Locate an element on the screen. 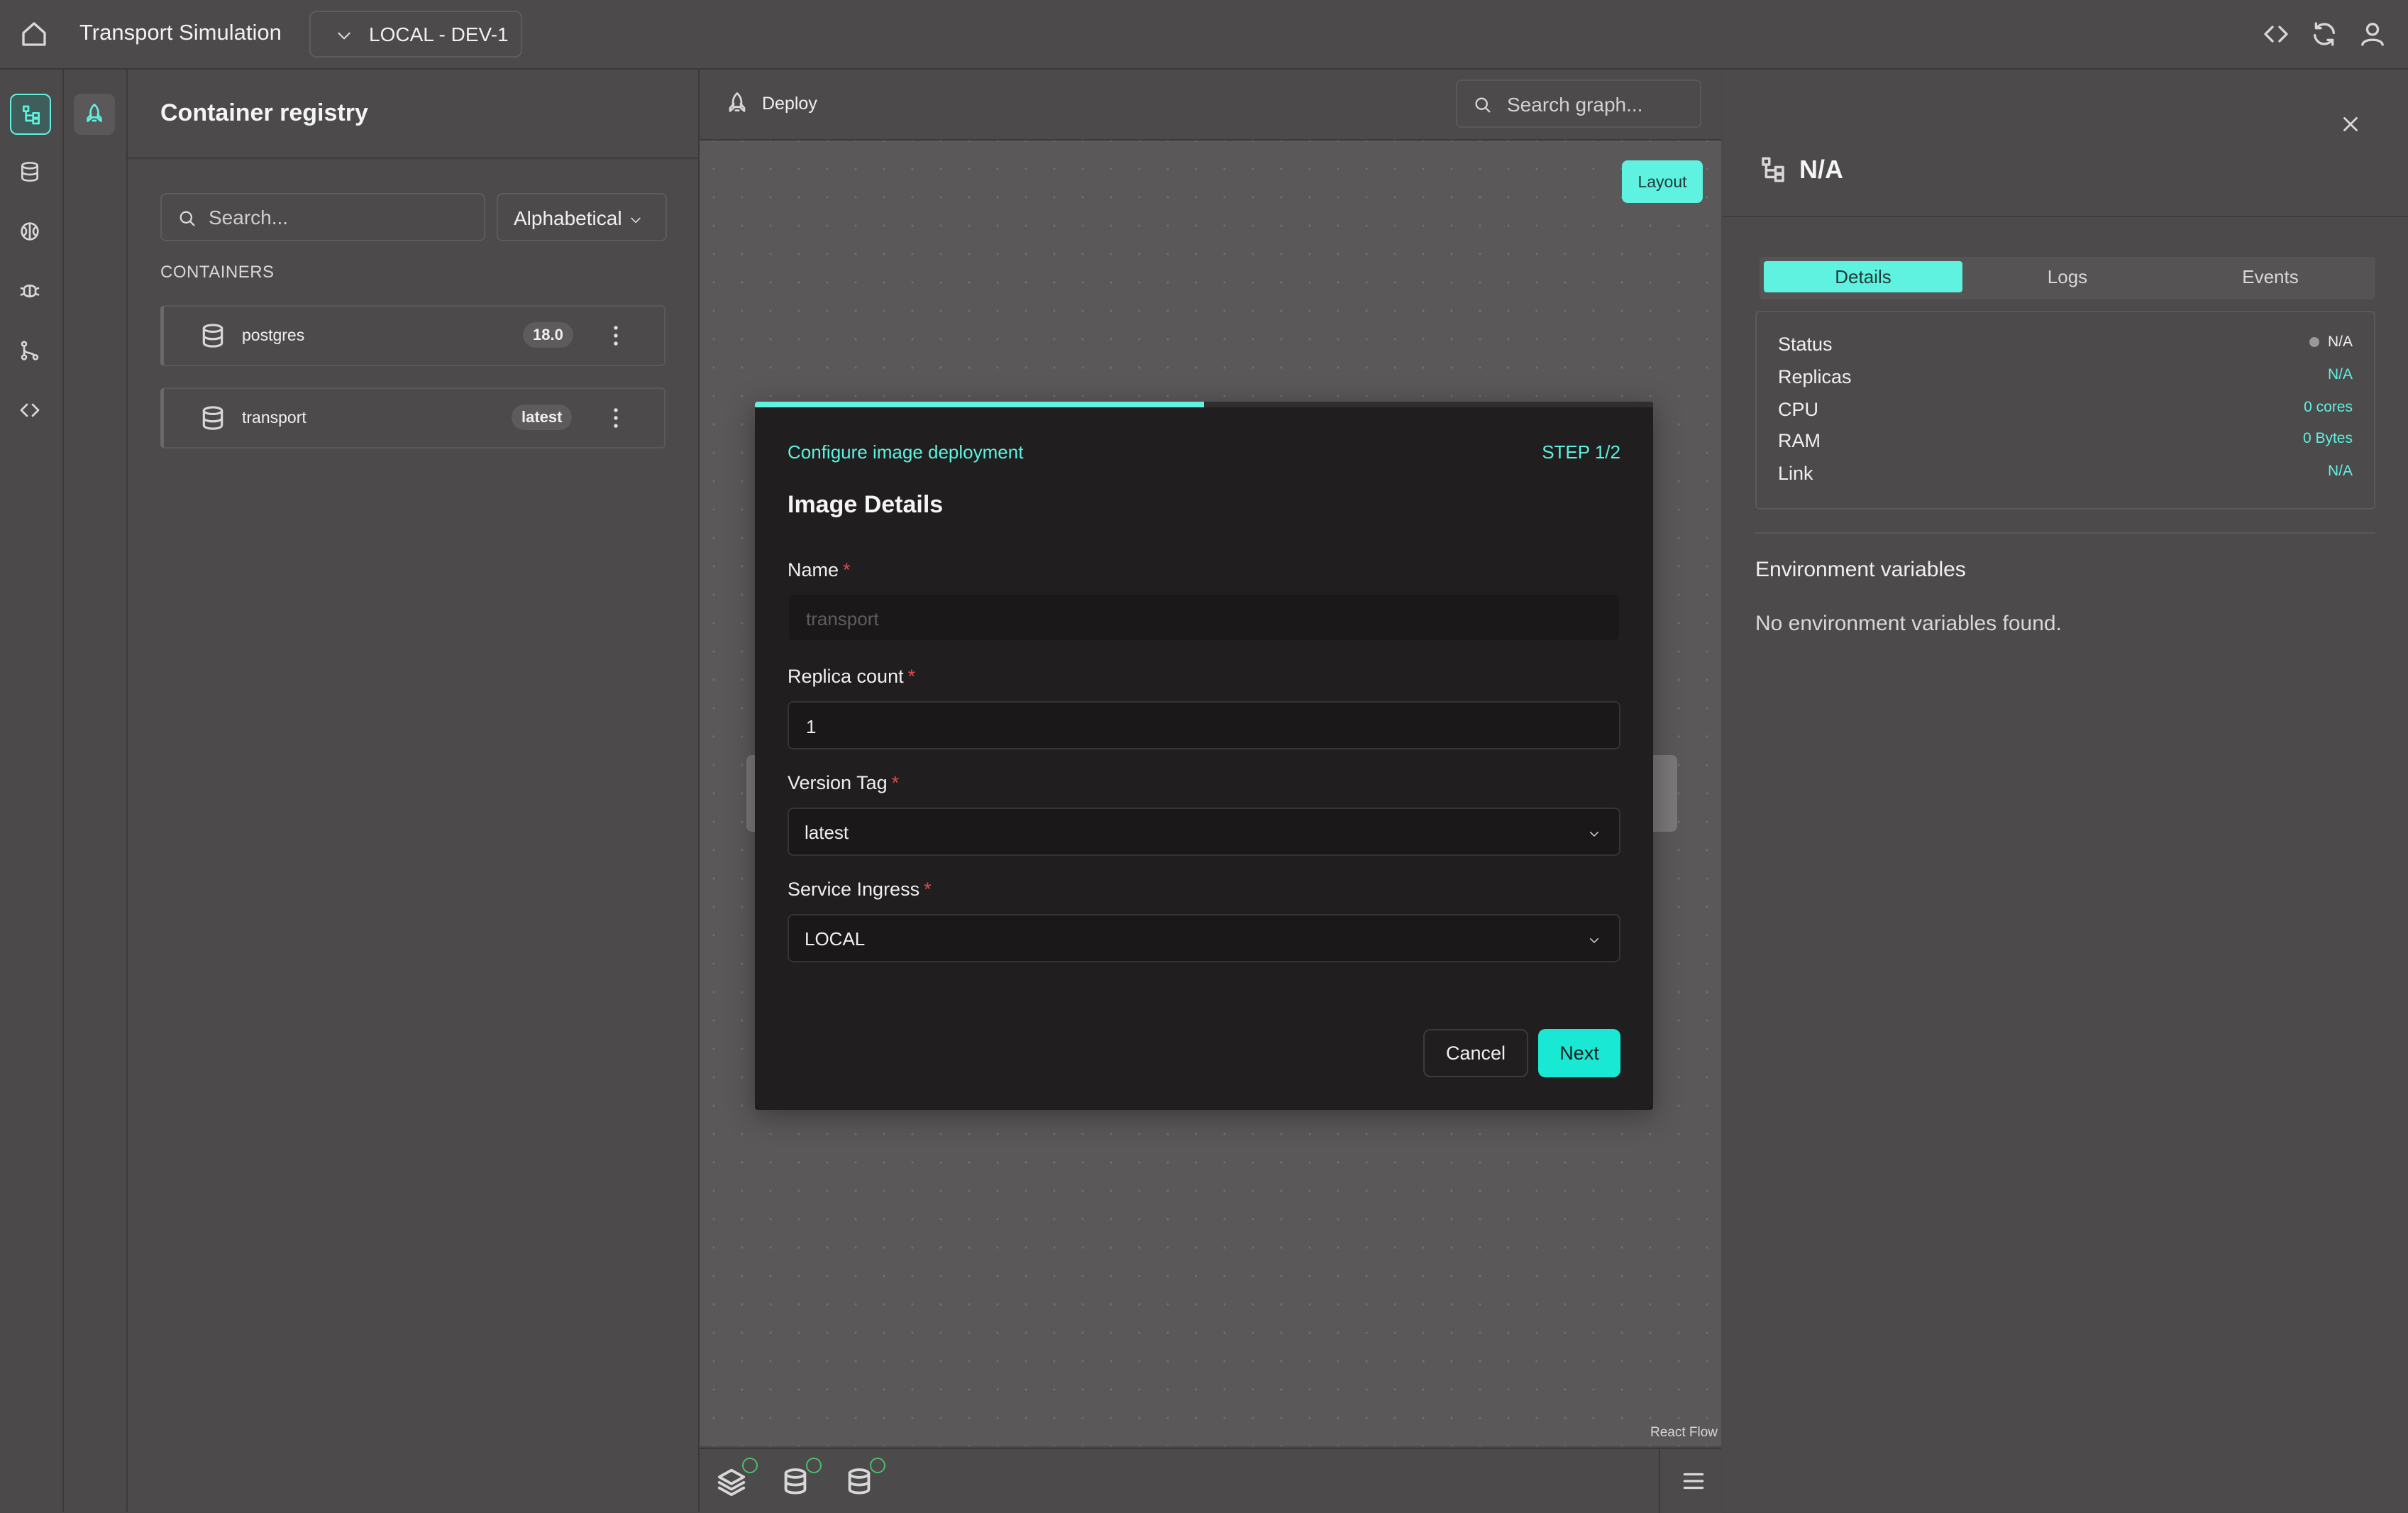  tab-logs: Logs is located at coordinates (2067, 276).